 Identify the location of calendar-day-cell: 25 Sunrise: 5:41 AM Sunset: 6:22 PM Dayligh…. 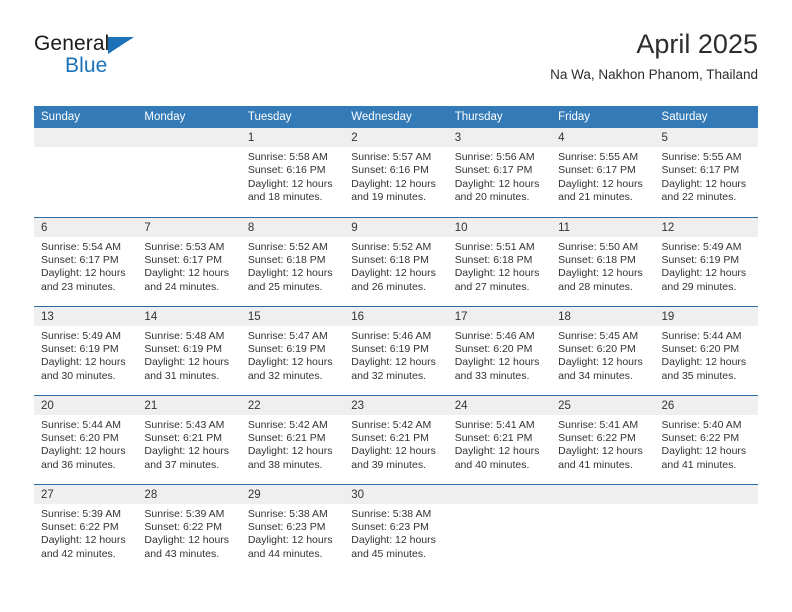
(603, 439).